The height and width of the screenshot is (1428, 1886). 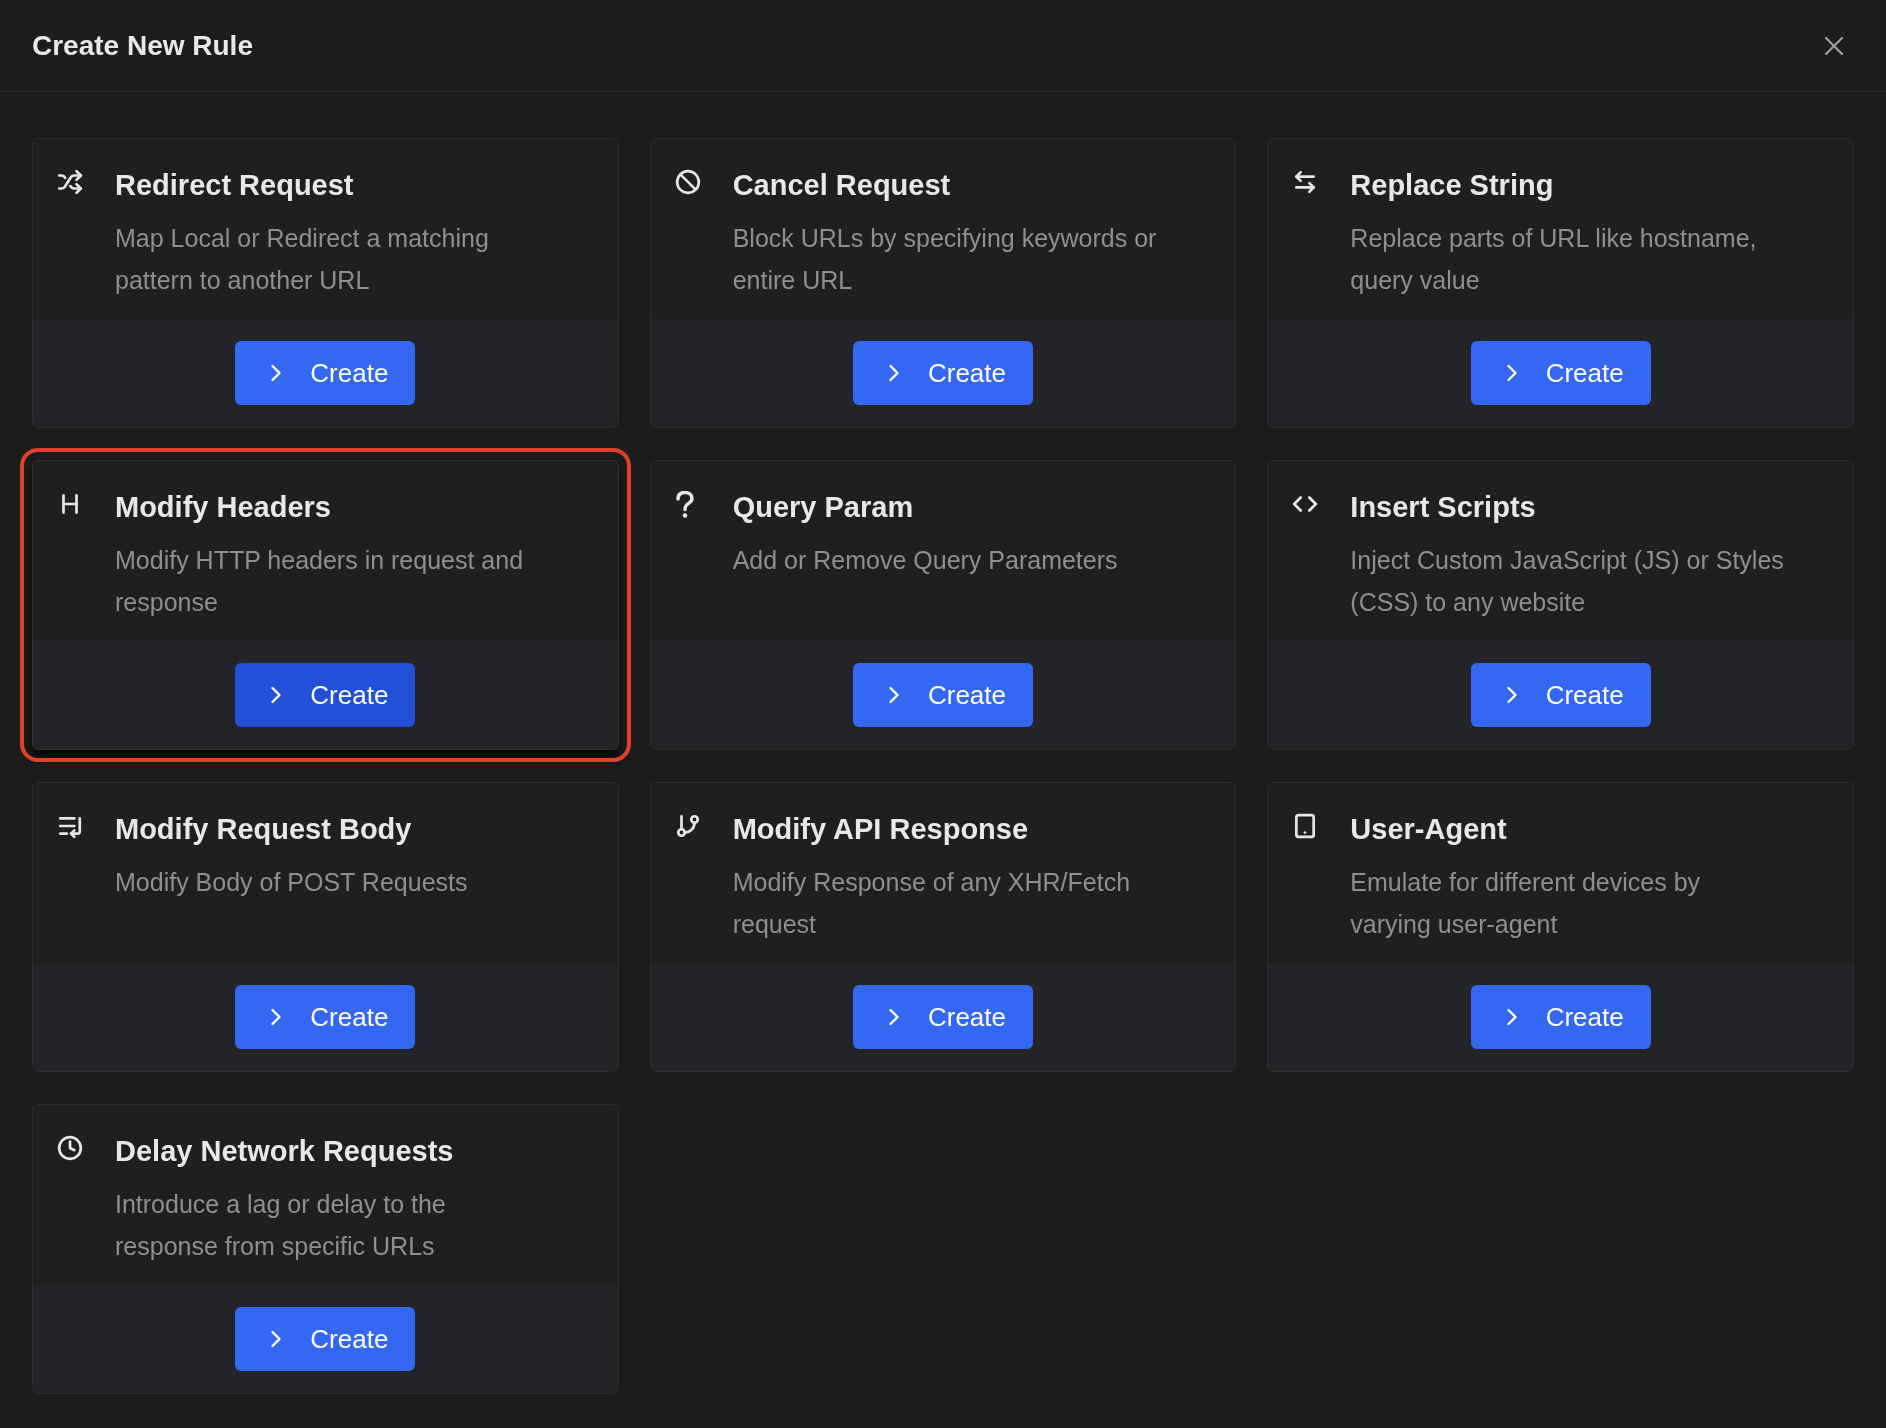 What do you see at coordinates (264, 829) in the screenshot?
I see `rule-title: Modify Request Body` at bounding box center [264, 829].